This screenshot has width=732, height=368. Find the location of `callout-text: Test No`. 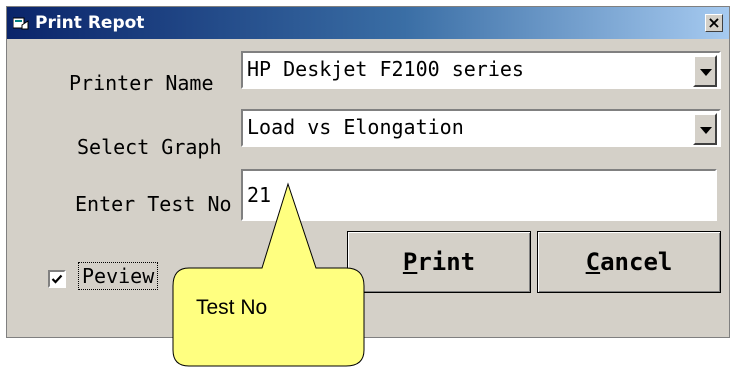

callout-text: Test No is located at coordinates (232, 307).